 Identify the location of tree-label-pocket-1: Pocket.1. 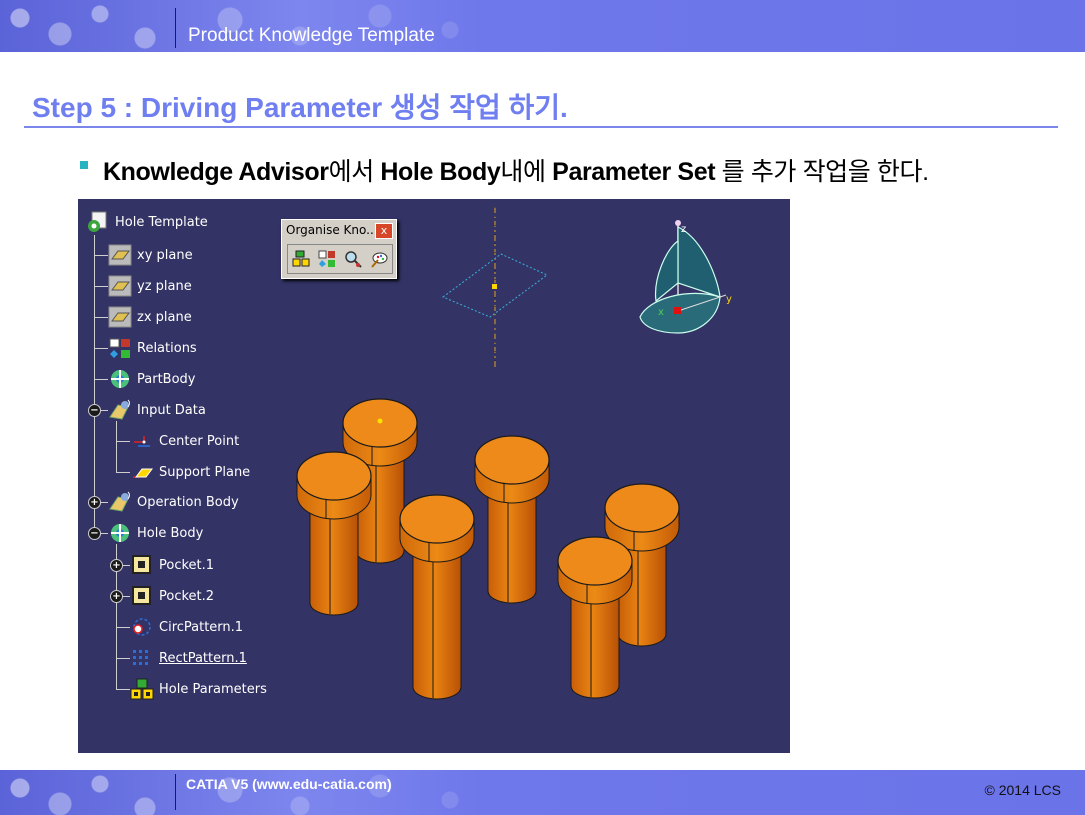
(187, 565).